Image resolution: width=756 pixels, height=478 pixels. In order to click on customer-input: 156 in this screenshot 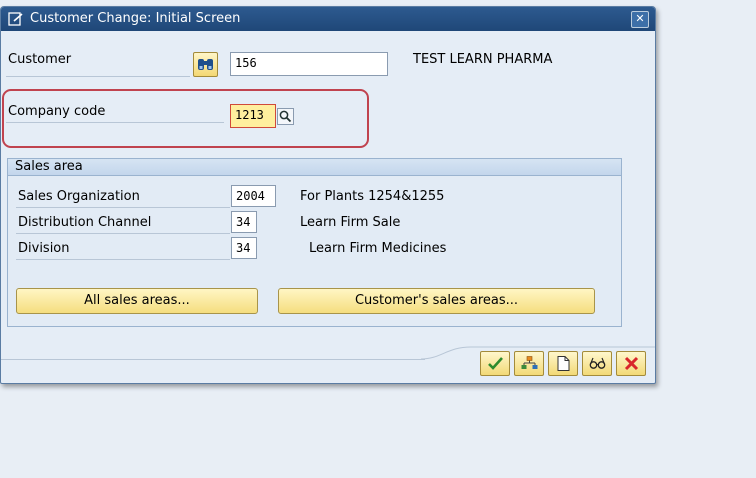, I will do `click(309, 64)`.